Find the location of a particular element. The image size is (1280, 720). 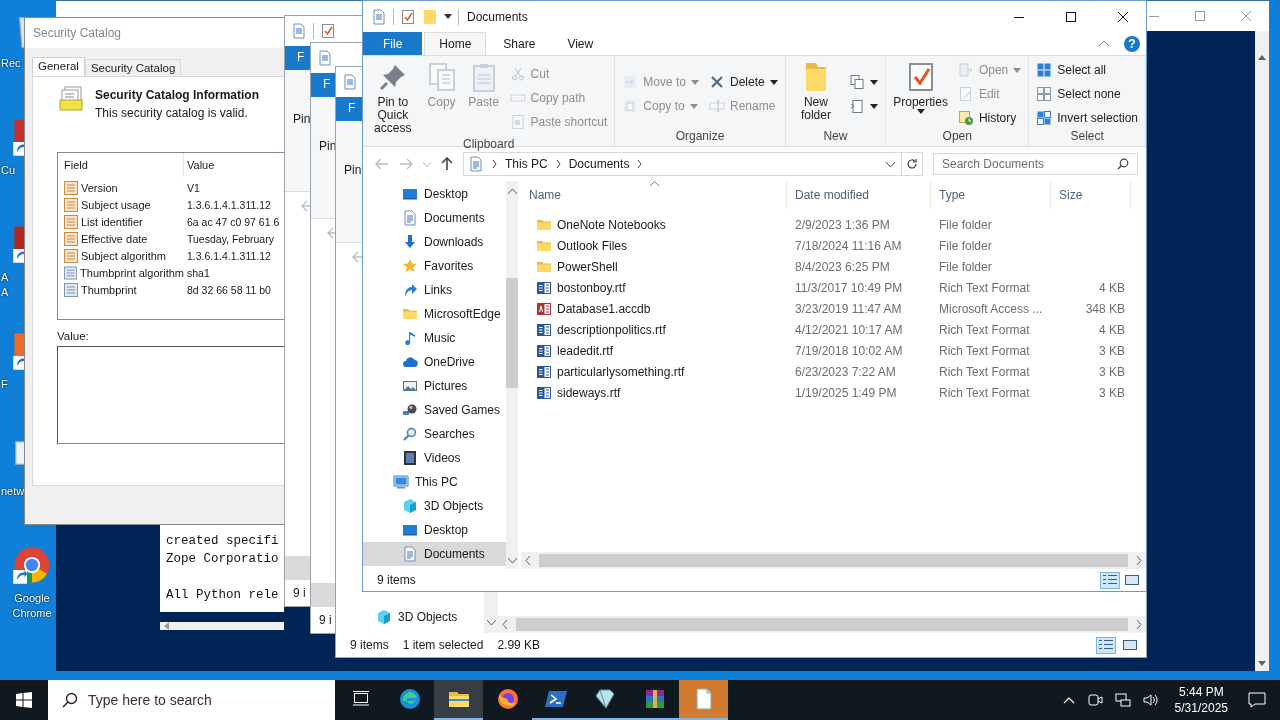

column-header: Size is located at coordinates (1091, 195).